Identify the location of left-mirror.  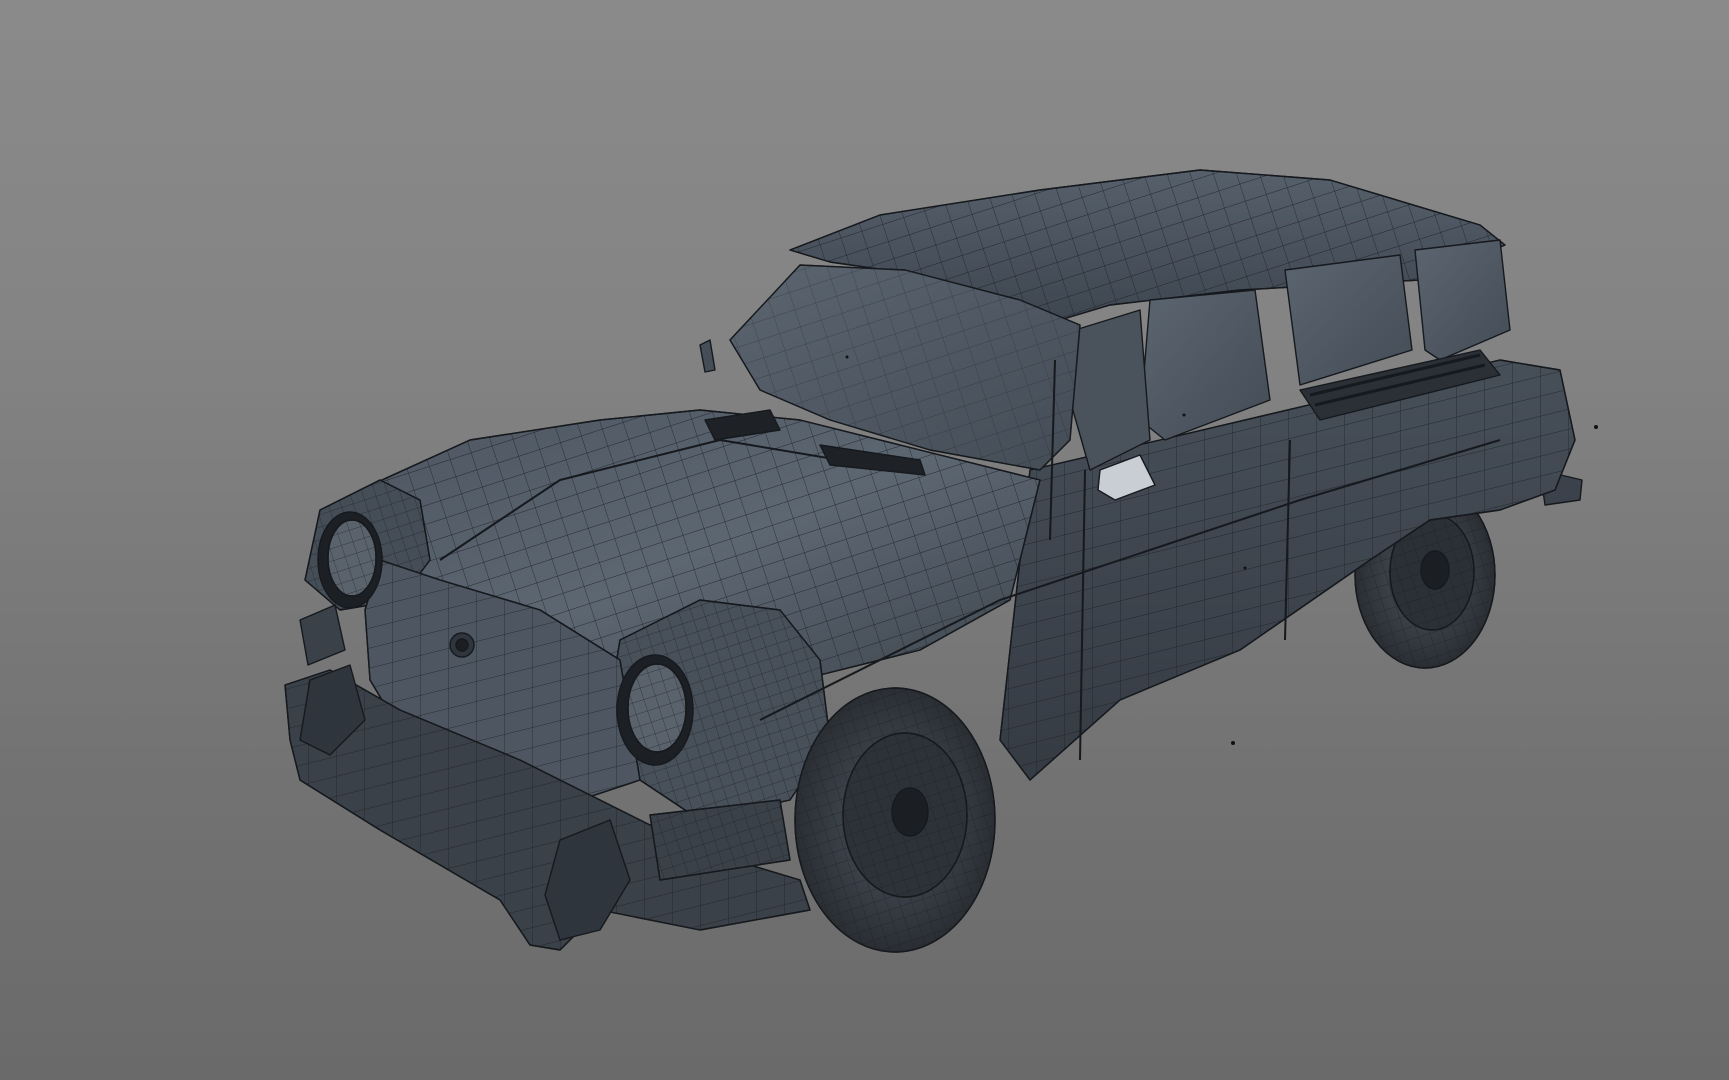
(707, 356).